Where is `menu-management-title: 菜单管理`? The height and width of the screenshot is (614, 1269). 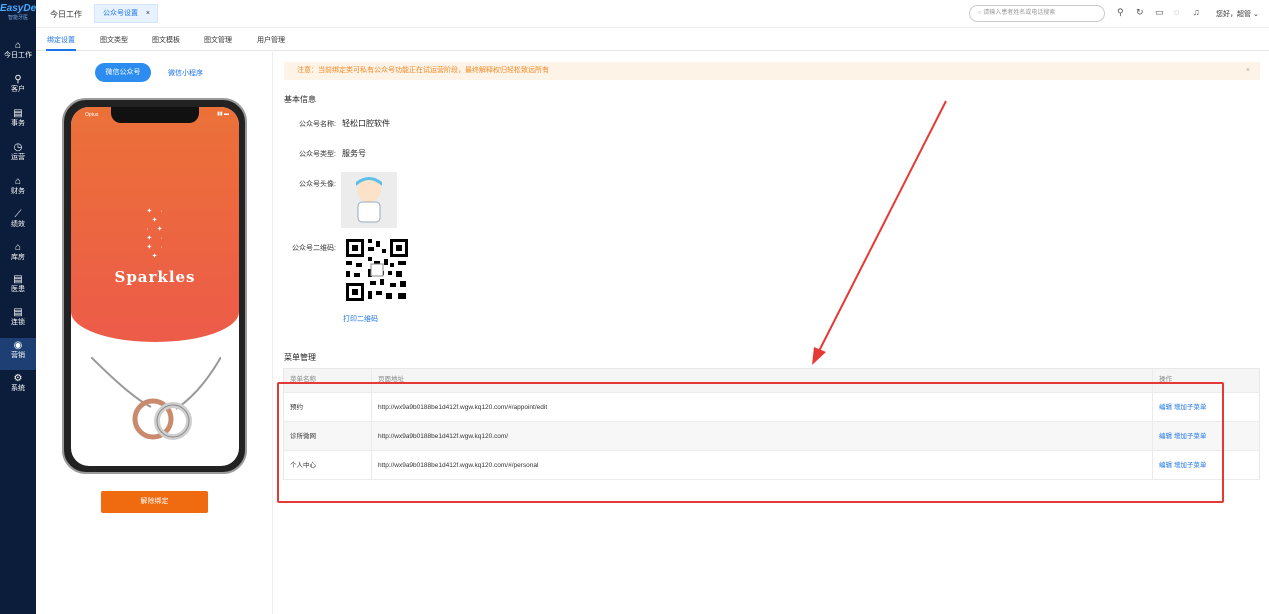 menu-management-title: 菜单管理 is located at coordinates (300, 357).